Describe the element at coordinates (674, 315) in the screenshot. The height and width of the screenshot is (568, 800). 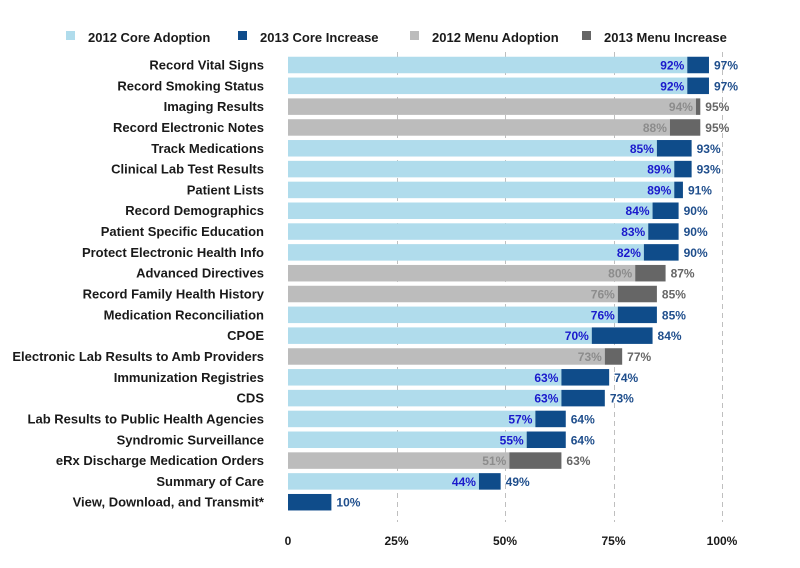
I see `value-label-2013: 85%` at that location.